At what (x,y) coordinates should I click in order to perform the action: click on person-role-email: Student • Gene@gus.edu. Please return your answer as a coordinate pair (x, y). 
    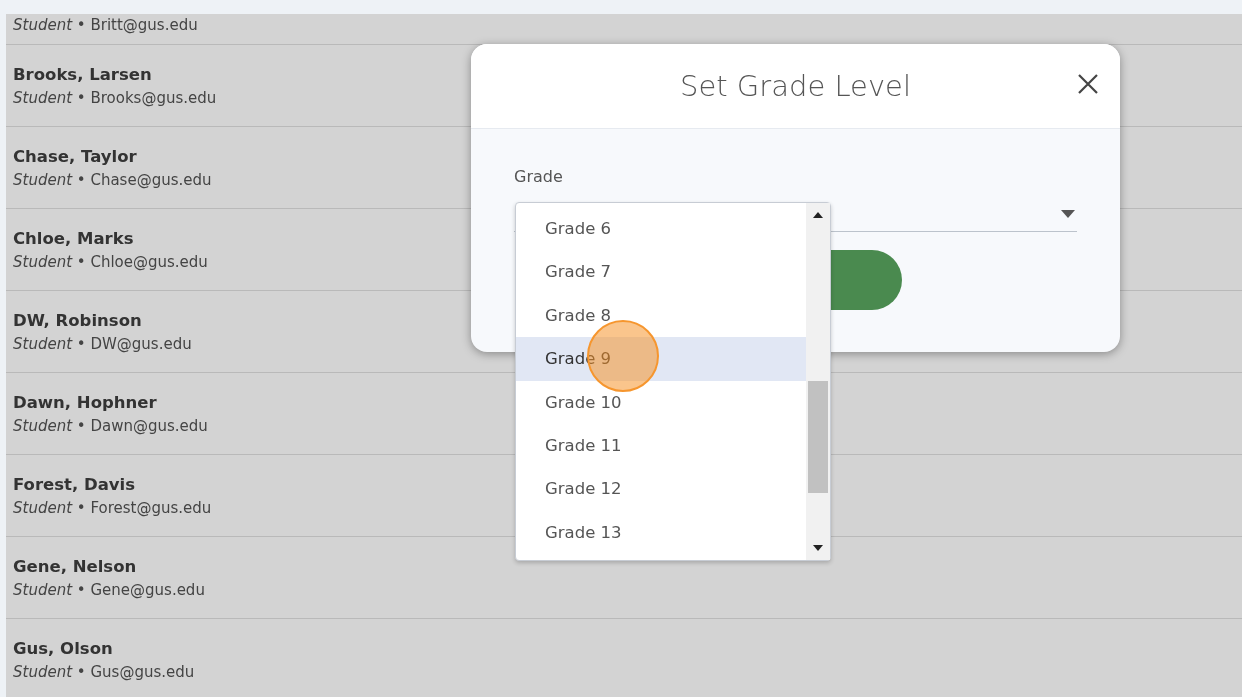
    Looking at the image, I should click on (109, 590).